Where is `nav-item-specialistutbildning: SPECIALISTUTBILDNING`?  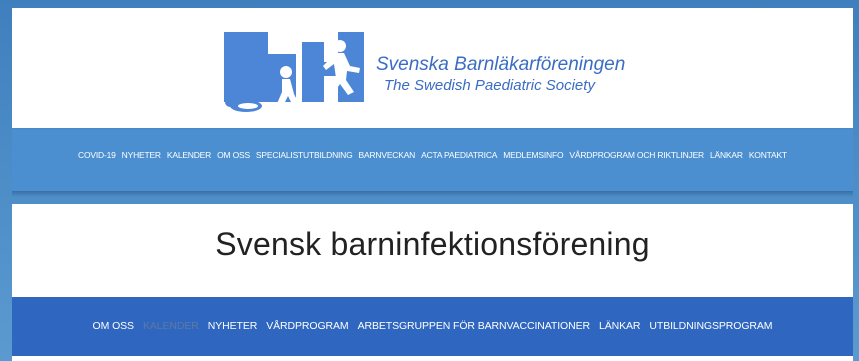 nav-item-specialistutbildning: SPECIALISTUTBILDNING is located at coordinates (304, 155).